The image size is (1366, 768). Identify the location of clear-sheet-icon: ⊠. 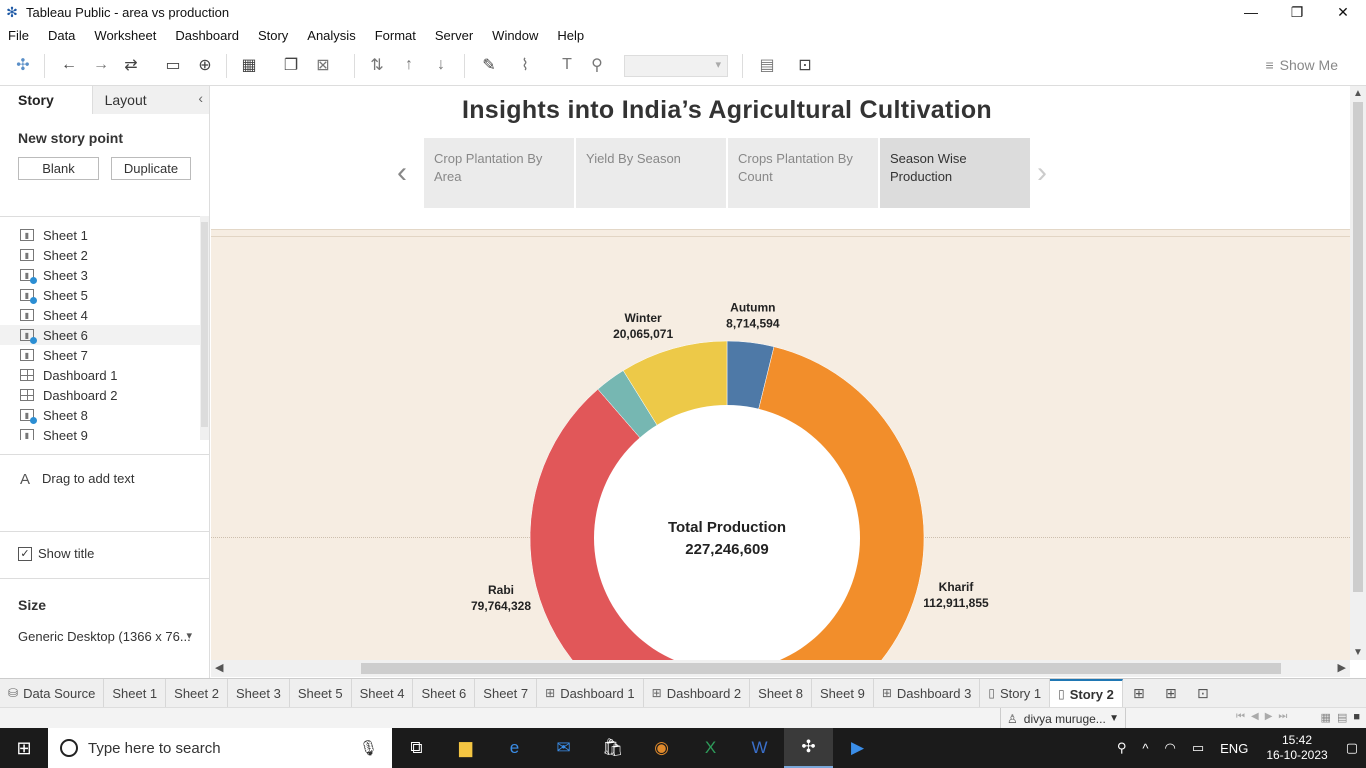
(323, 65).